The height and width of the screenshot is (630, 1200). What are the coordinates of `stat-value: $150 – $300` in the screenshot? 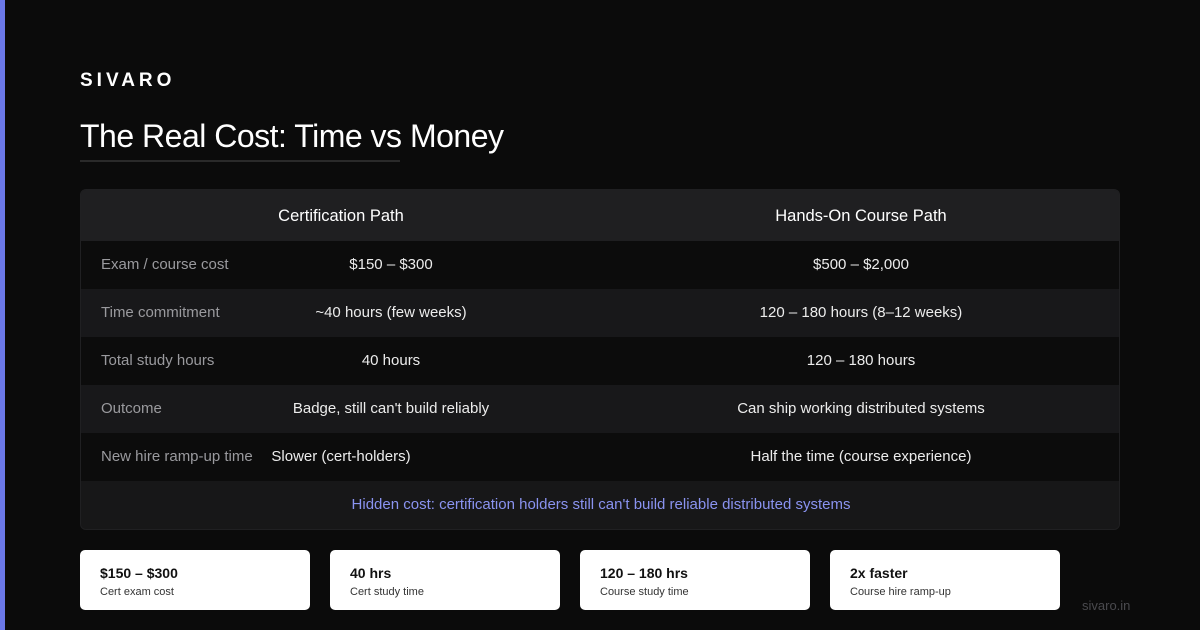 It's located at (139, 573).